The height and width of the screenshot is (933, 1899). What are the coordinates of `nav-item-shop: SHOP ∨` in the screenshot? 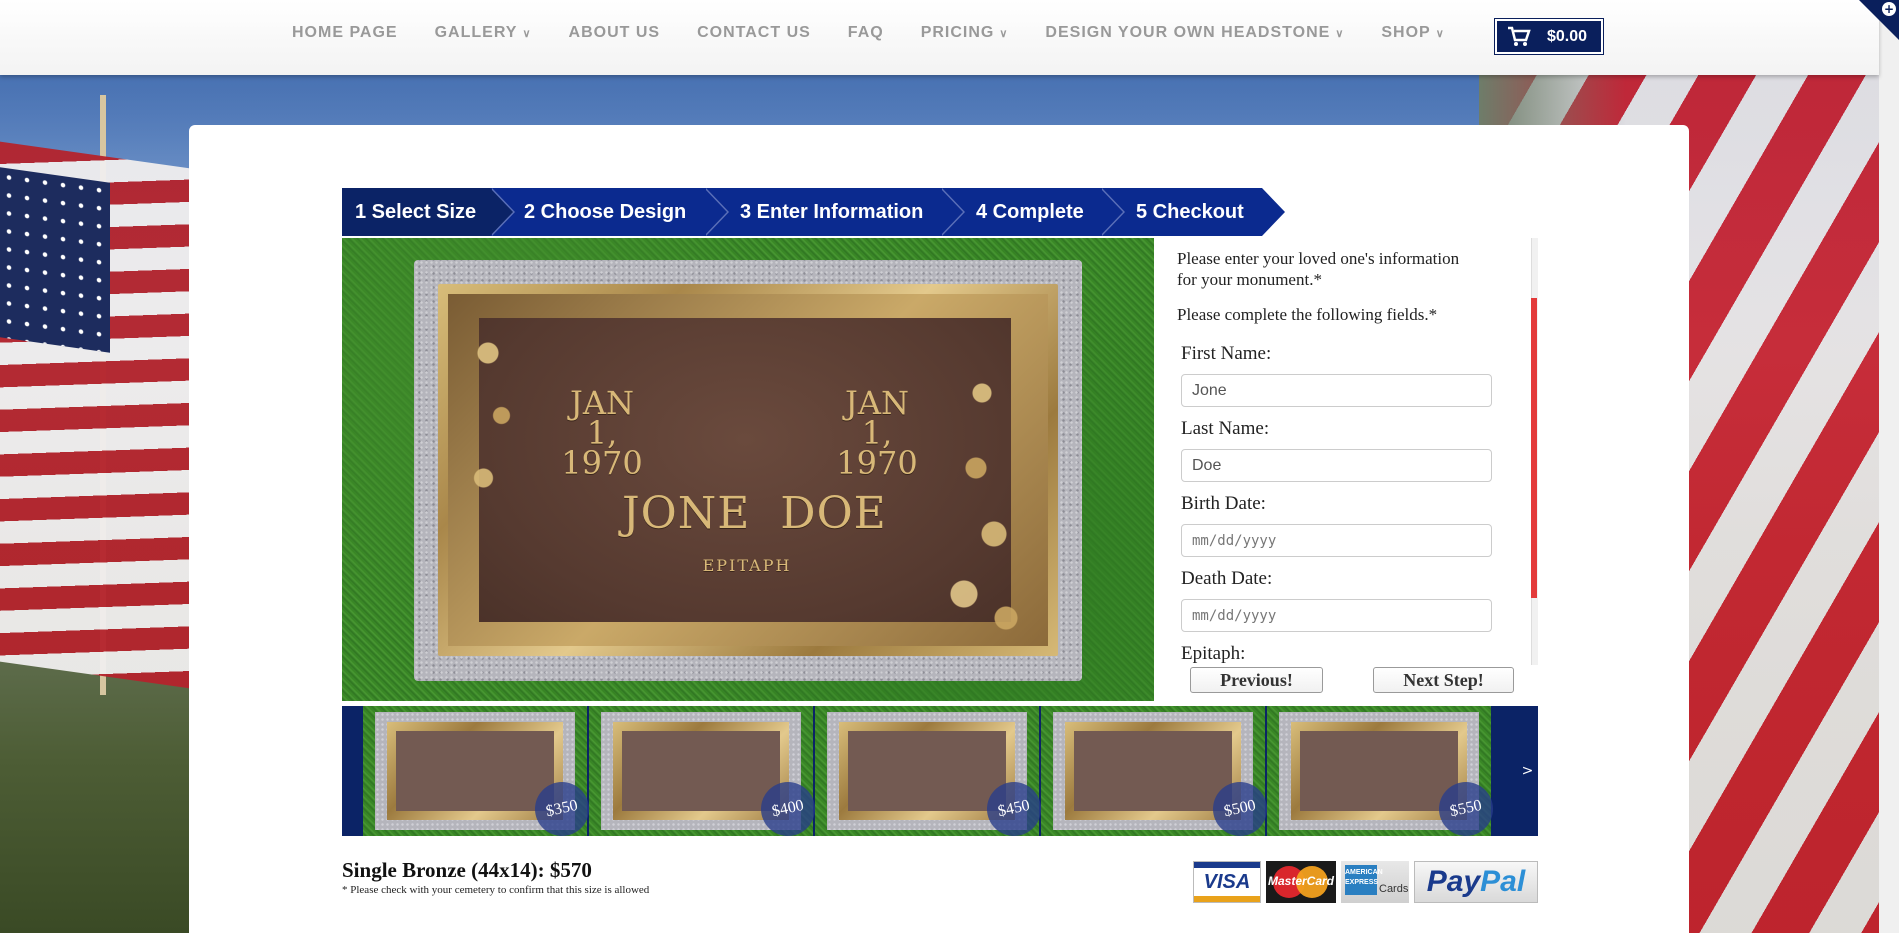 It's located at (1412, 33).